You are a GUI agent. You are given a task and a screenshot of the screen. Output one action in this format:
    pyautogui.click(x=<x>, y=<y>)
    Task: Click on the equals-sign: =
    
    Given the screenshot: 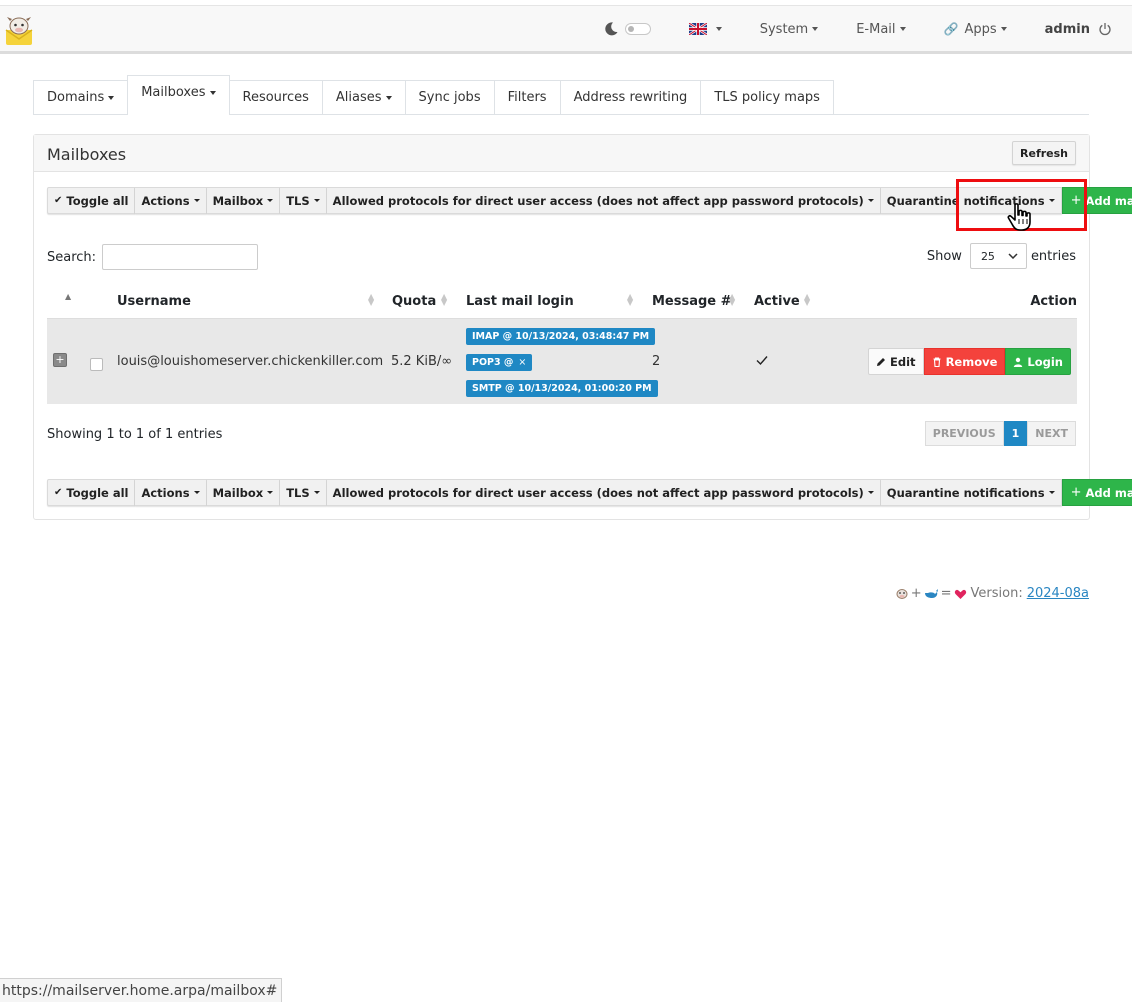 What is the action you would take?
    pyautogui.click(x=946, y=593)
    